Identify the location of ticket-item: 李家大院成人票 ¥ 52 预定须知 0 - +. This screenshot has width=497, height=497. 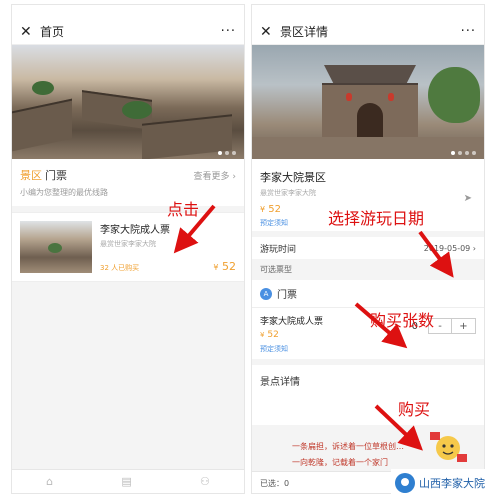
(368, 333).